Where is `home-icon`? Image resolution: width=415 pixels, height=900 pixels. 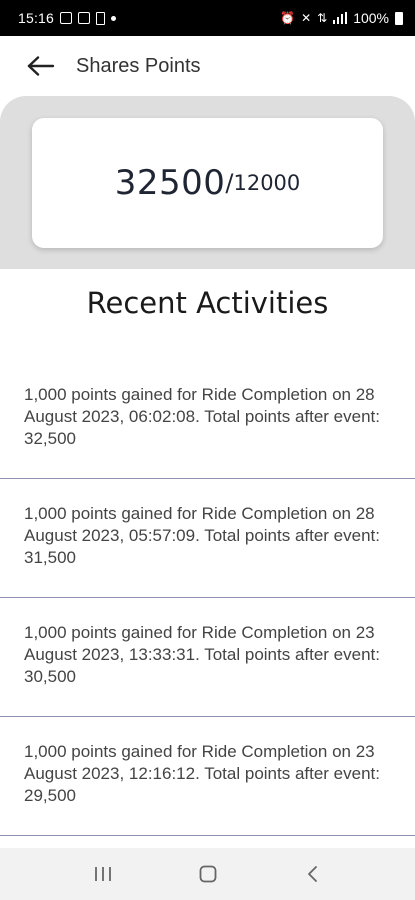
home-icon is located at coordinates (207, 874).